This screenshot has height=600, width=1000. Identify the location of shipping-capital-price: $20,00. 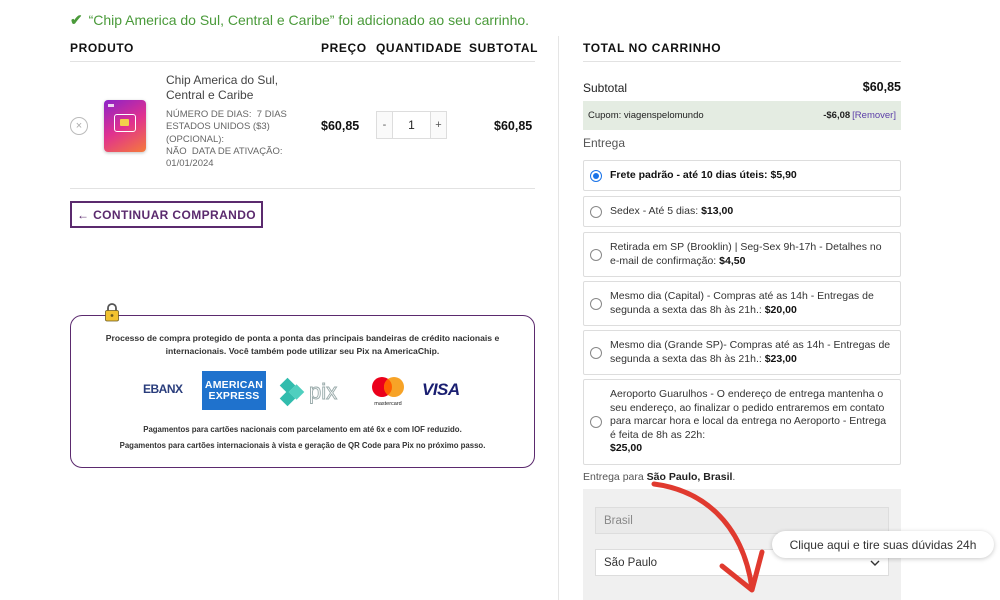
(780, 309).